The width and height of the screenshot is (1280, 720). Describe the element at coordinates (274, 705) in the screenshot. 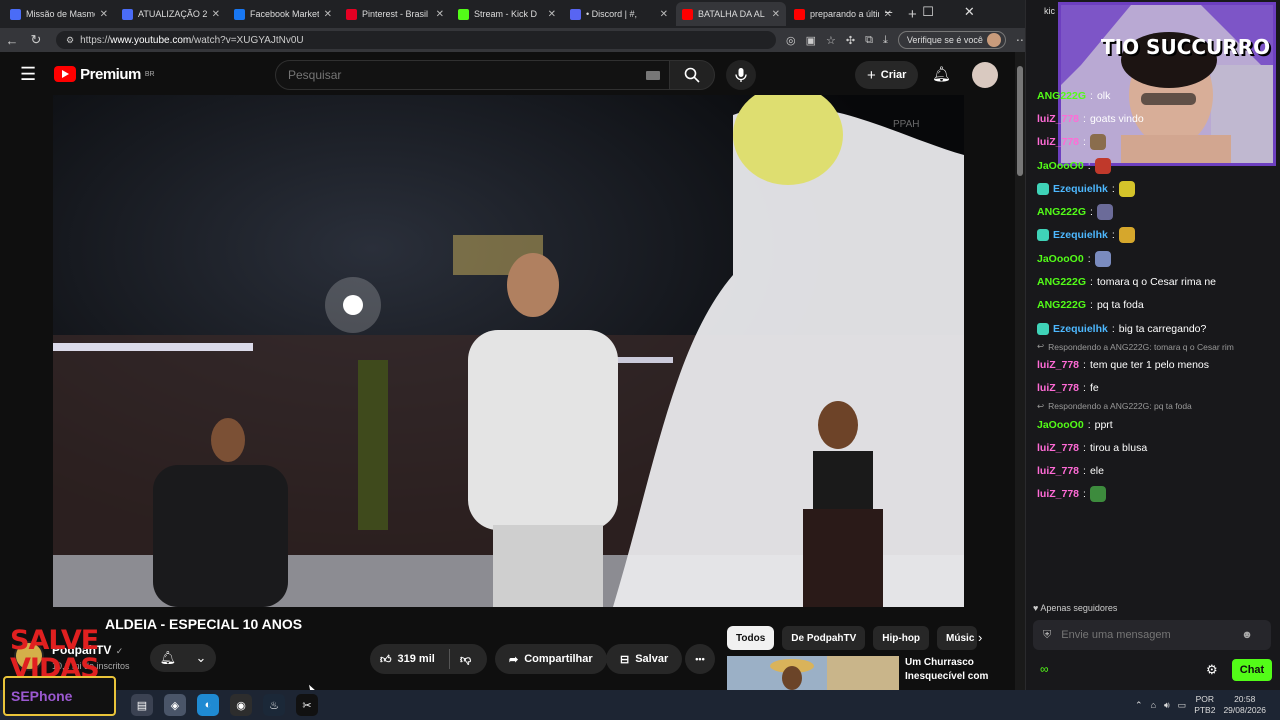

I see `steam-icon: ♨` at that location.